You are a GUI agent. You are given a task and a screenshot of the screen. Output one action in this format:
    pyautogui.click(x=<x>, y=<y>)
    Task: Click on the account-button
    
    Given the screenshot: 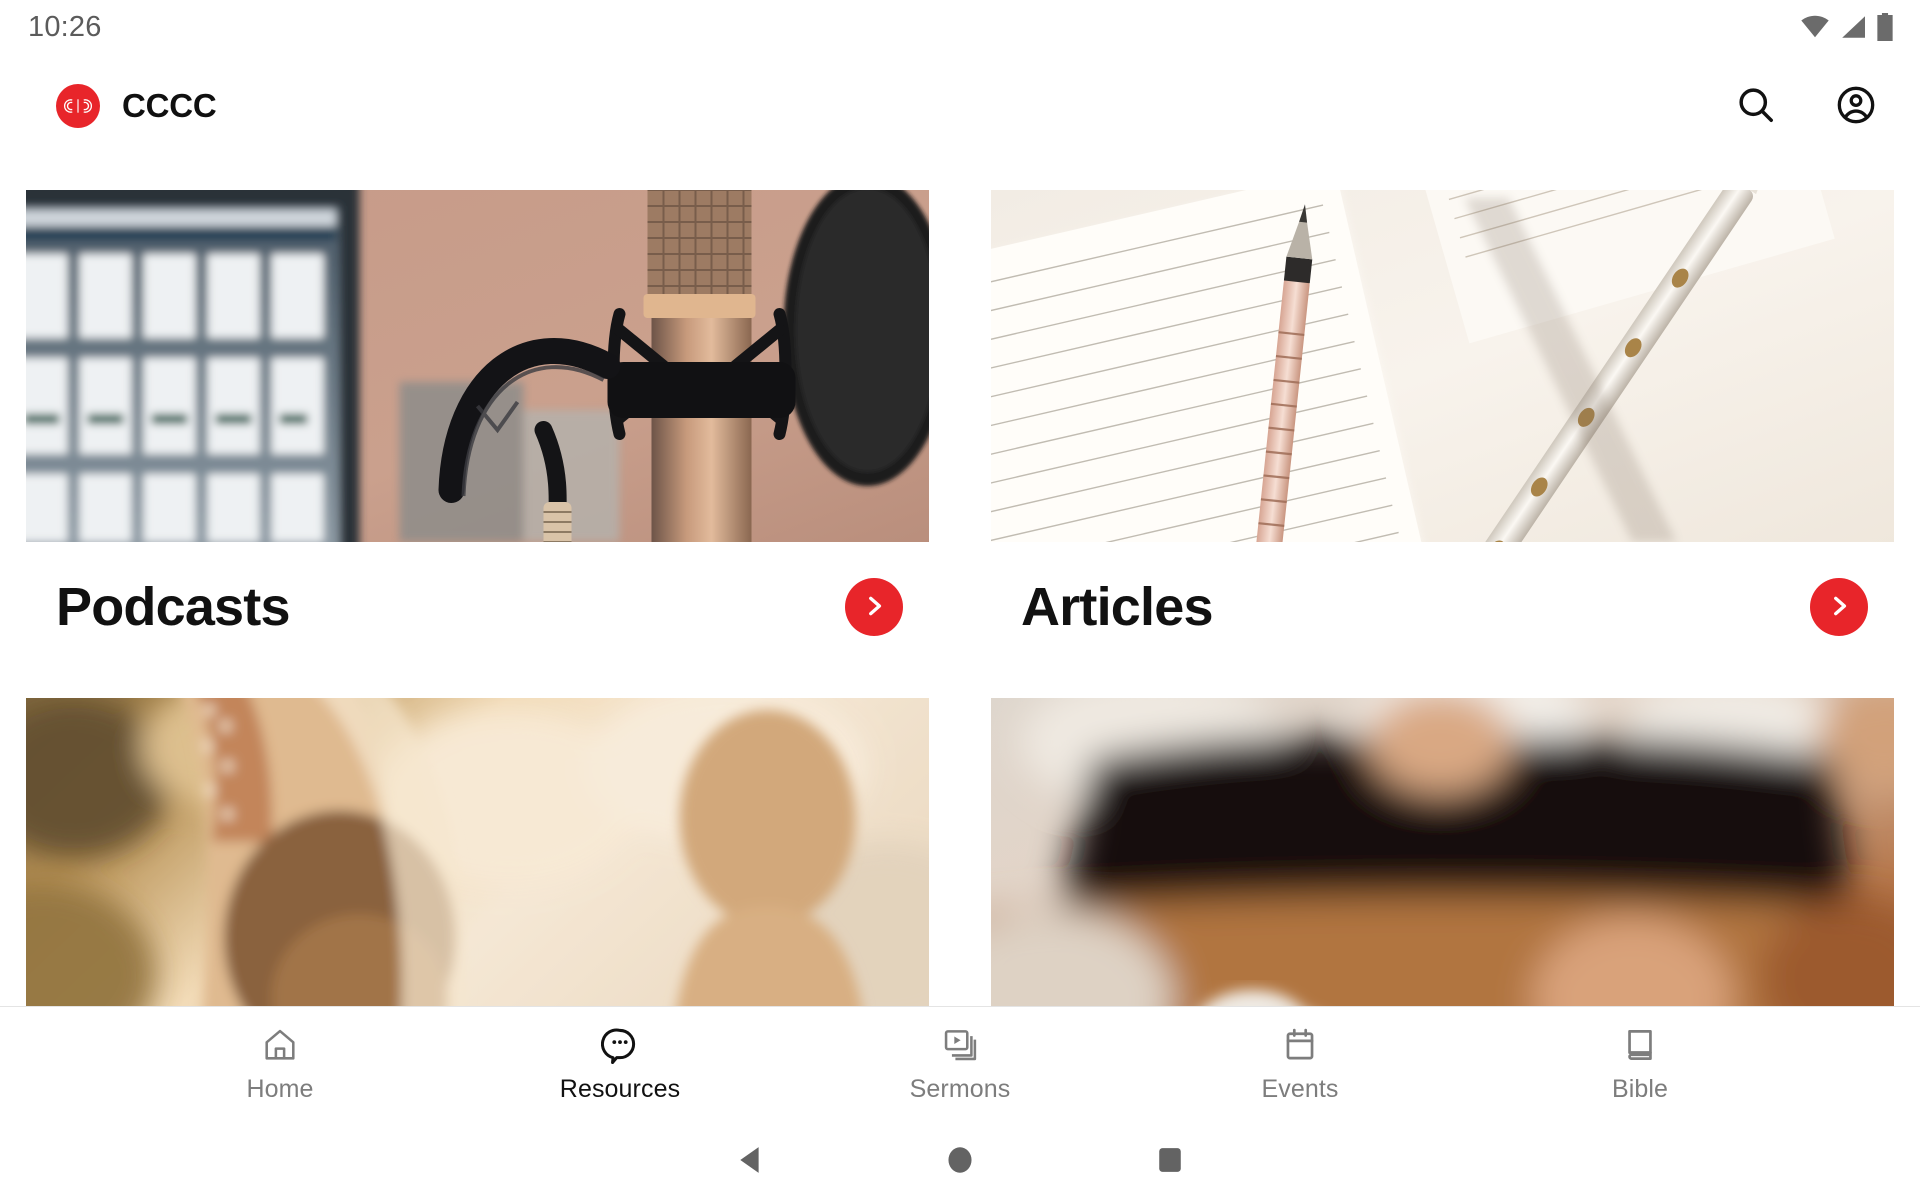 What is the action you would take?
    pyautogui.click(x=1856, y=106)
    